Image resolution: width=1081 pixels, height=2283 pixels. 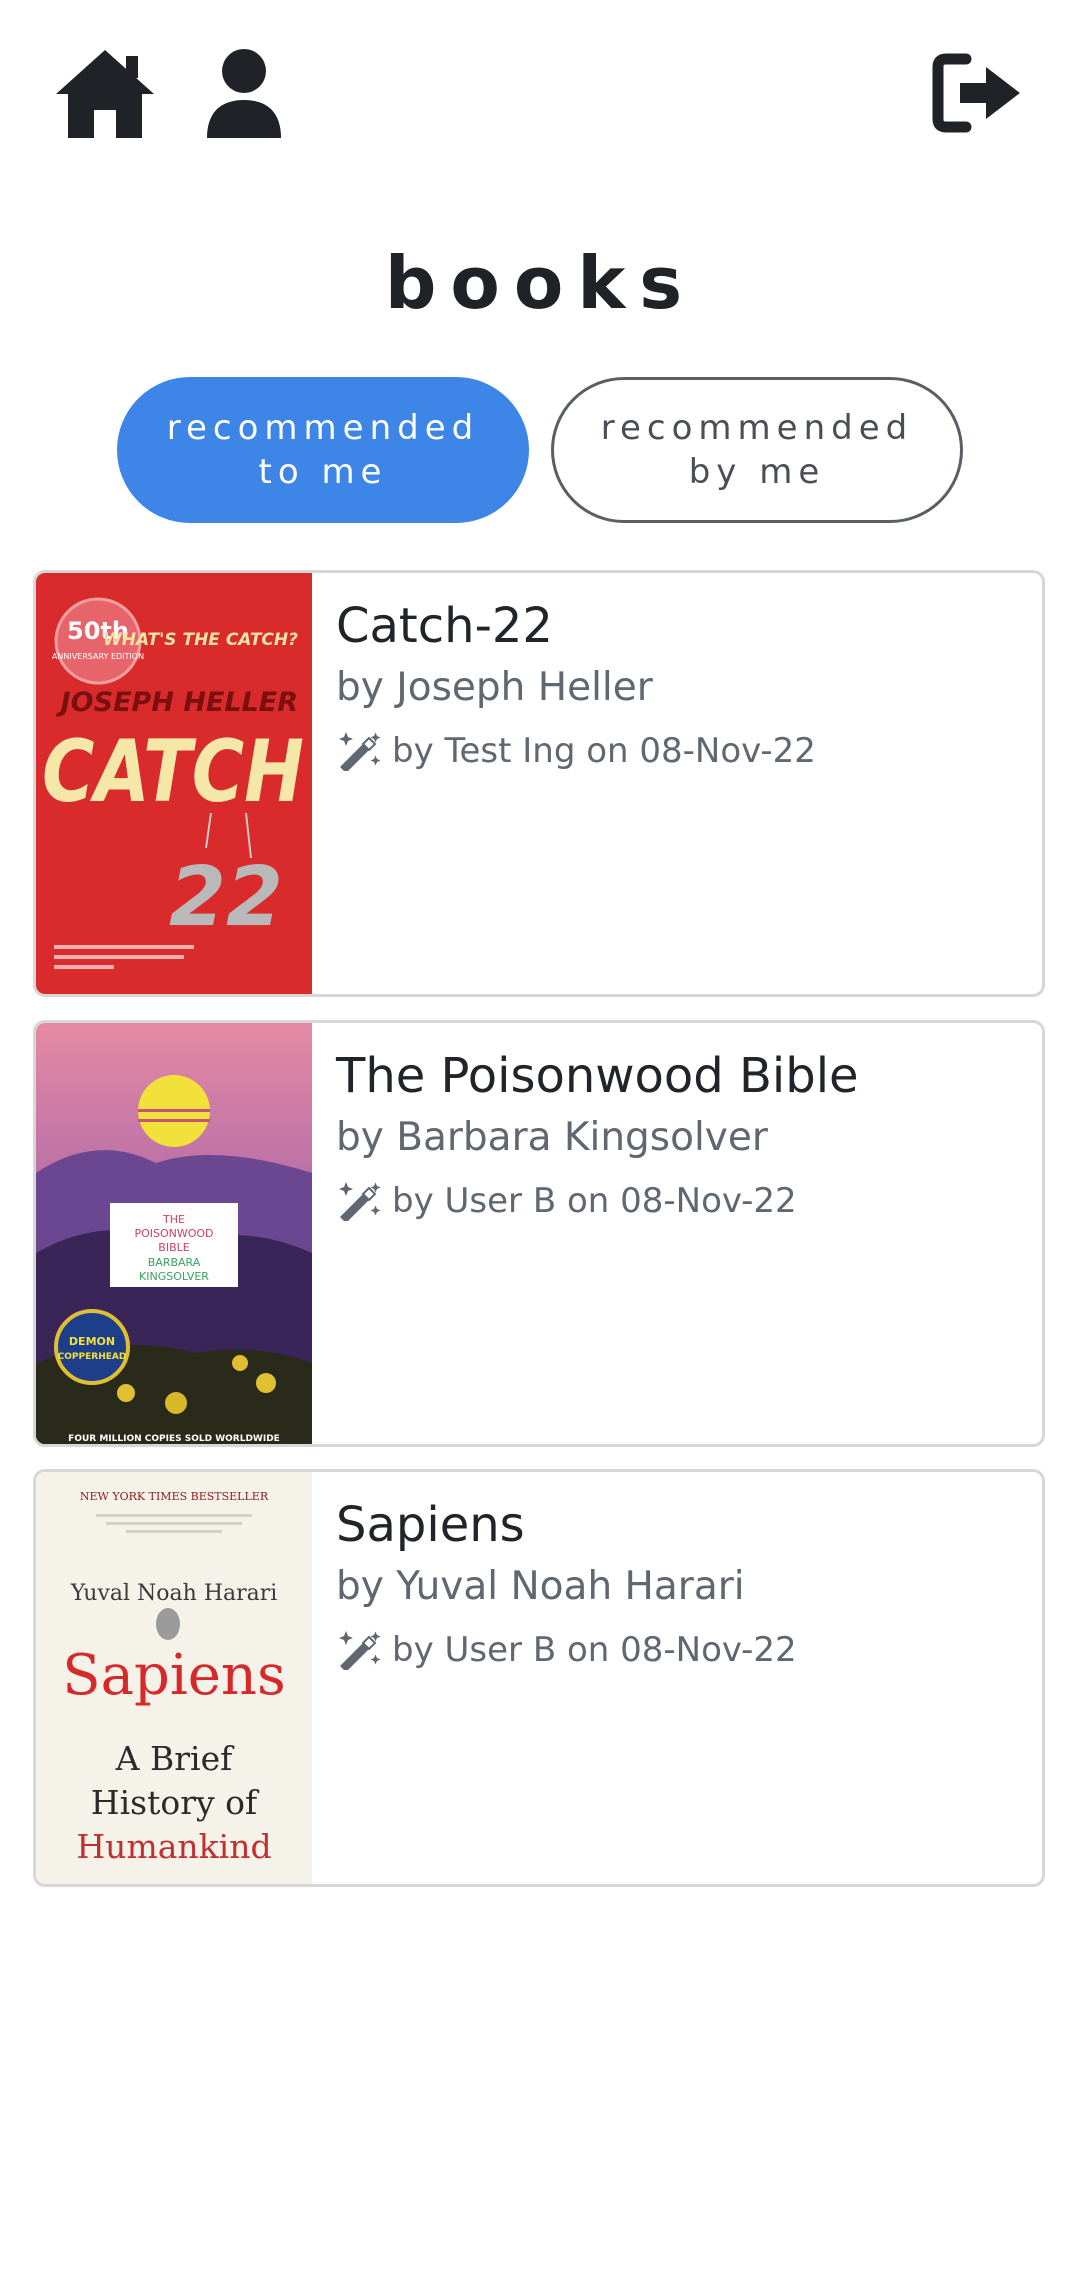 What do you see at coordinates (757, 450) in the screenshot?
I see `tab-recommended-by-me: recommended by me` at bounding box center [757, 450].